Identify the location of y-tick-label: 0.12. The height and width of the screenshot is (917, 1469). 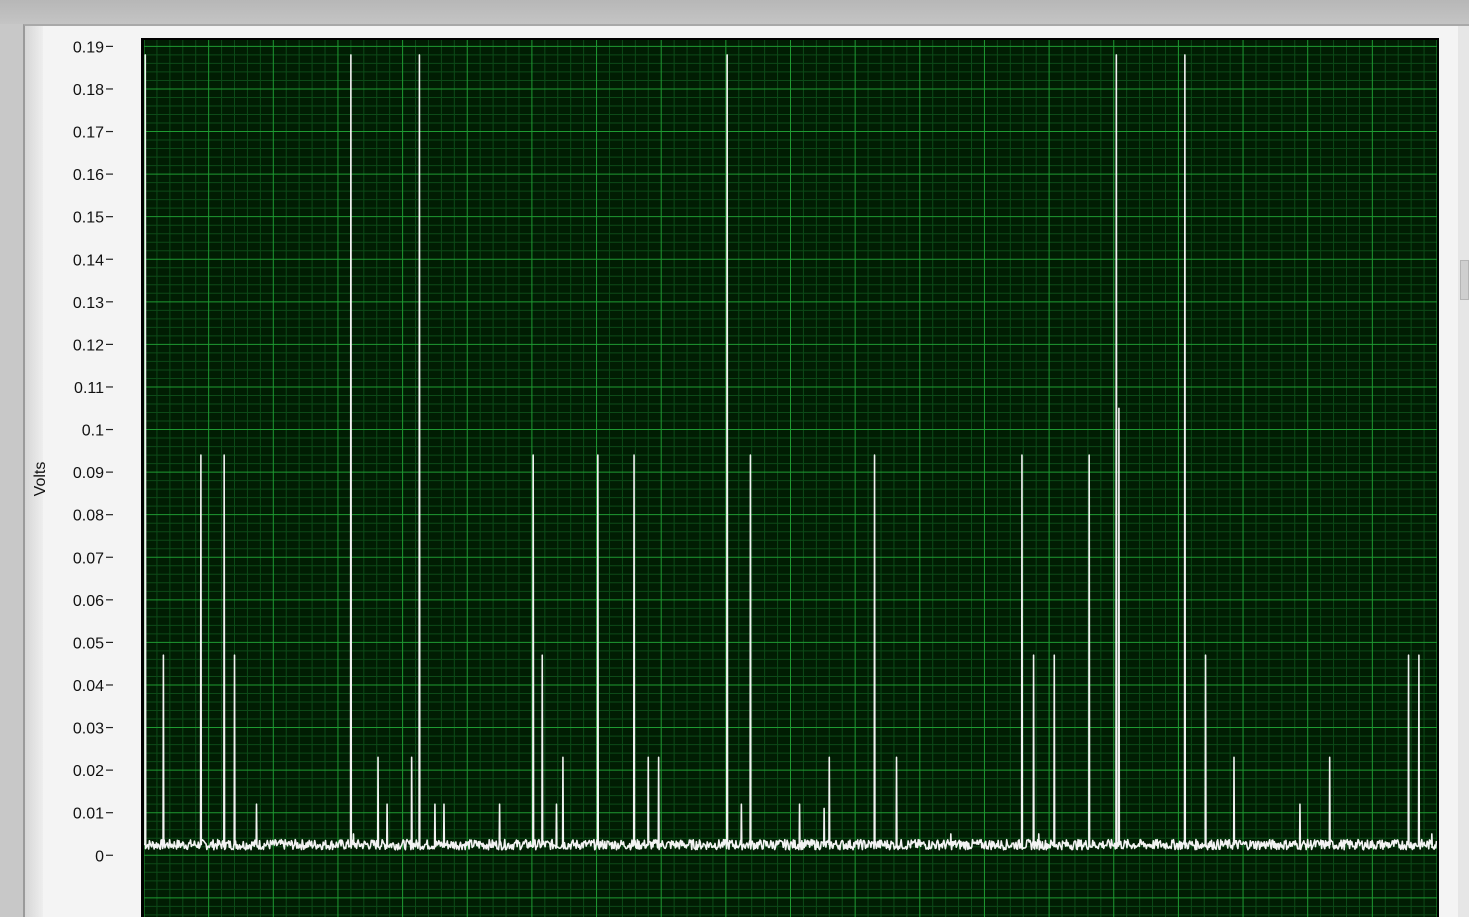
(88, 345).